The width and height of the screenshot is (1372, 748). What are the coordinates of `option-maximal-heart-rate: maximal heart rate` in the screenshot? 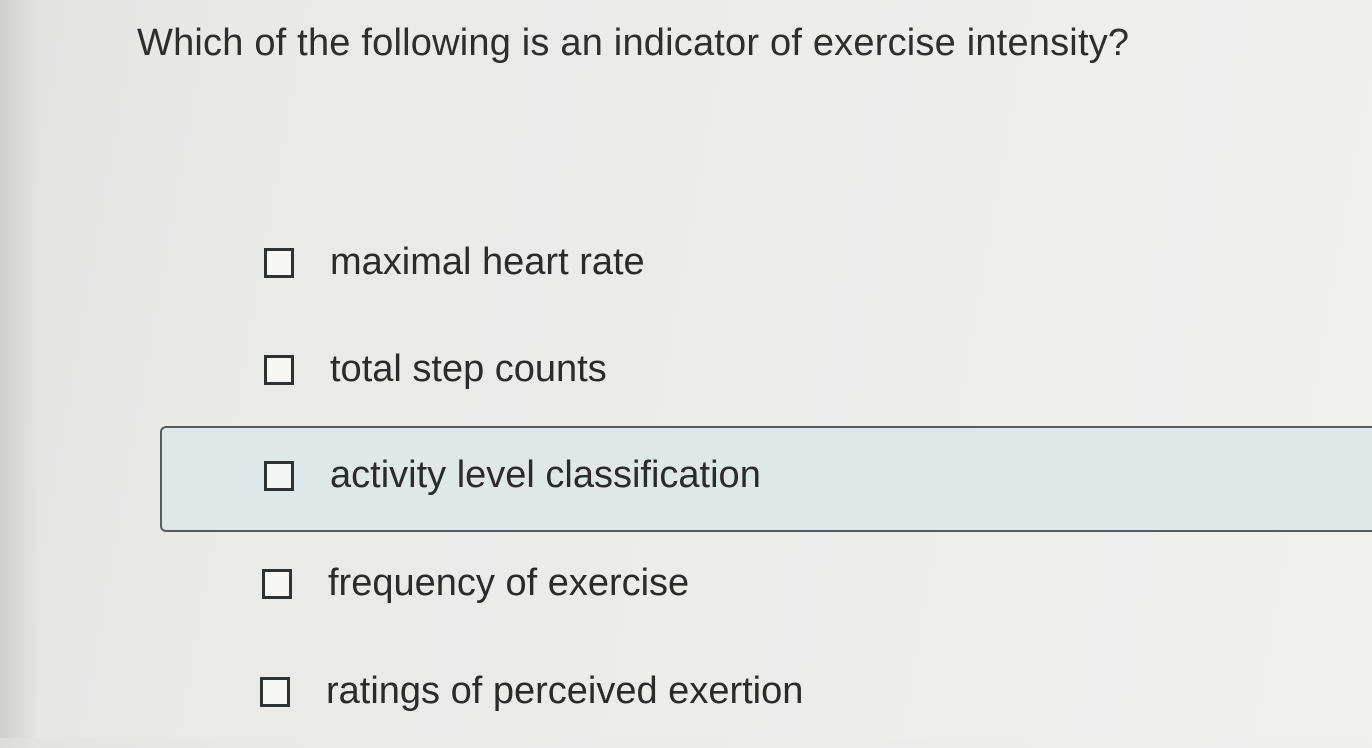 It's located at (766, 266).